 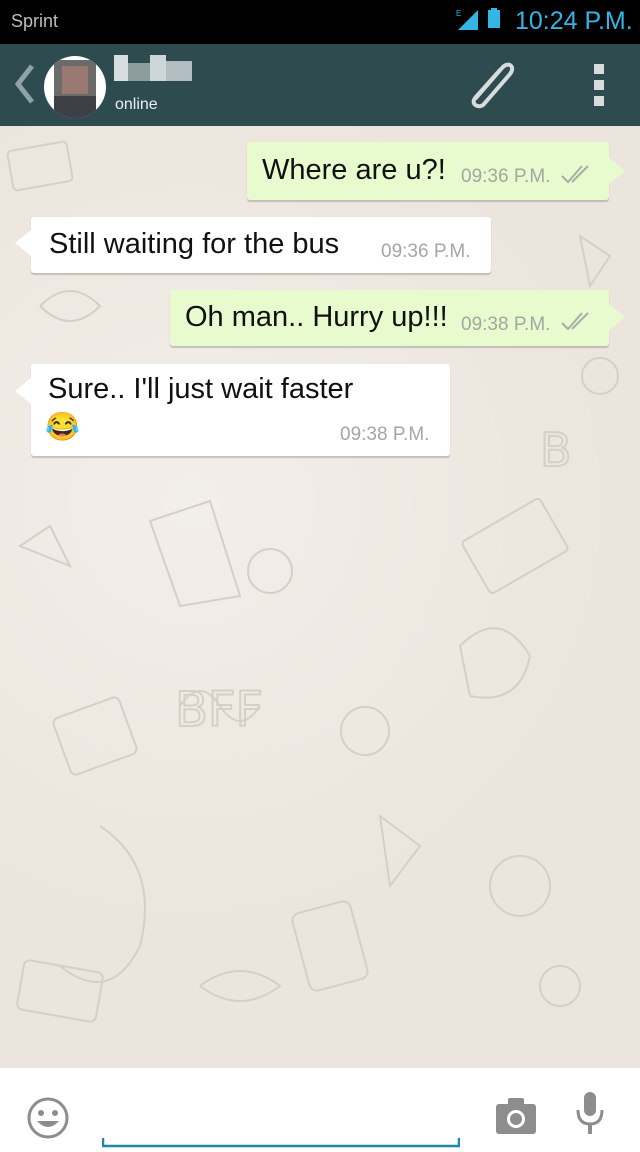 I want to click on emoji-icon, so click(x=48, y=1118).